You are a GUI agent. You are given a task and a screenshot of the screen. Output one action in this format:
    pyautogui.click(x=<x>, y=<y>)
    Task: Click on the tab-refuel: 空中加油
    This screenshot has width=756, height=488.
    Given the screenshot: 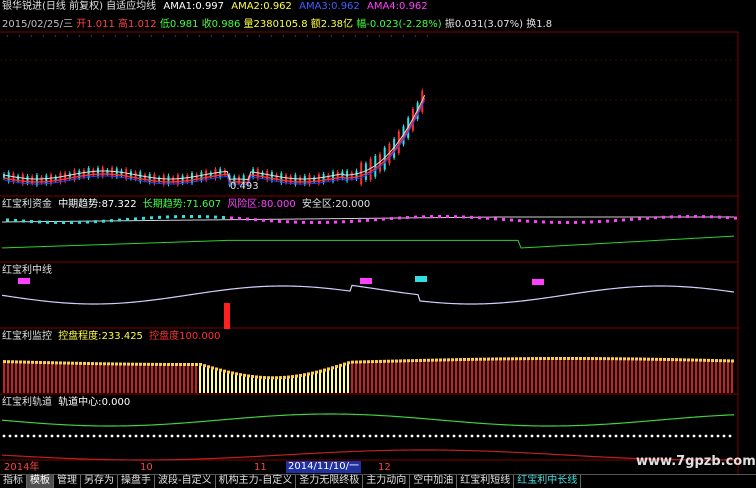 What is the action you would take?
    pyautogui.click(x=434, y=481)
    